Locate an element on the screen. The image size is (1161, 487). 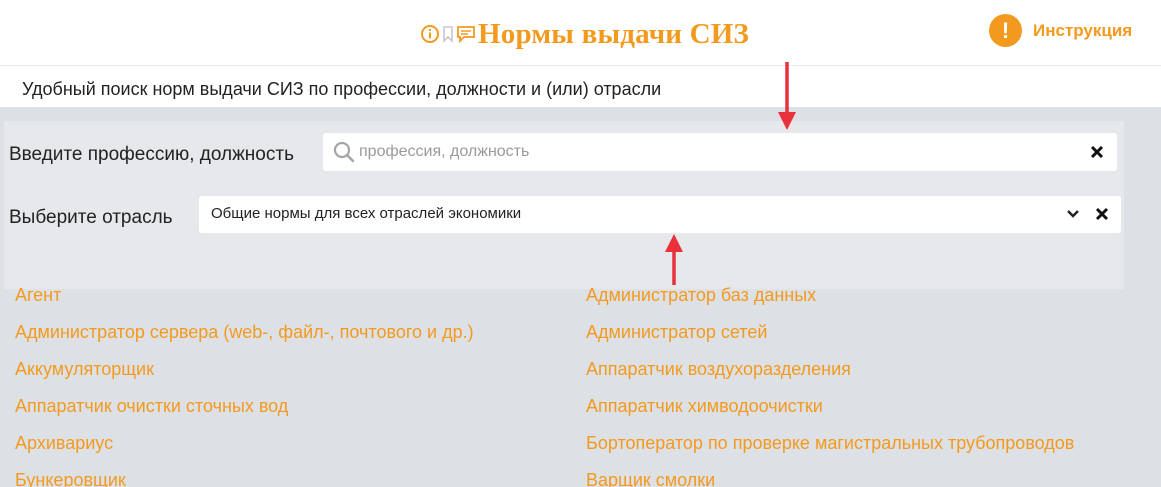
profession-link: Аккумуляторщик is located at coordinates (84, 369).